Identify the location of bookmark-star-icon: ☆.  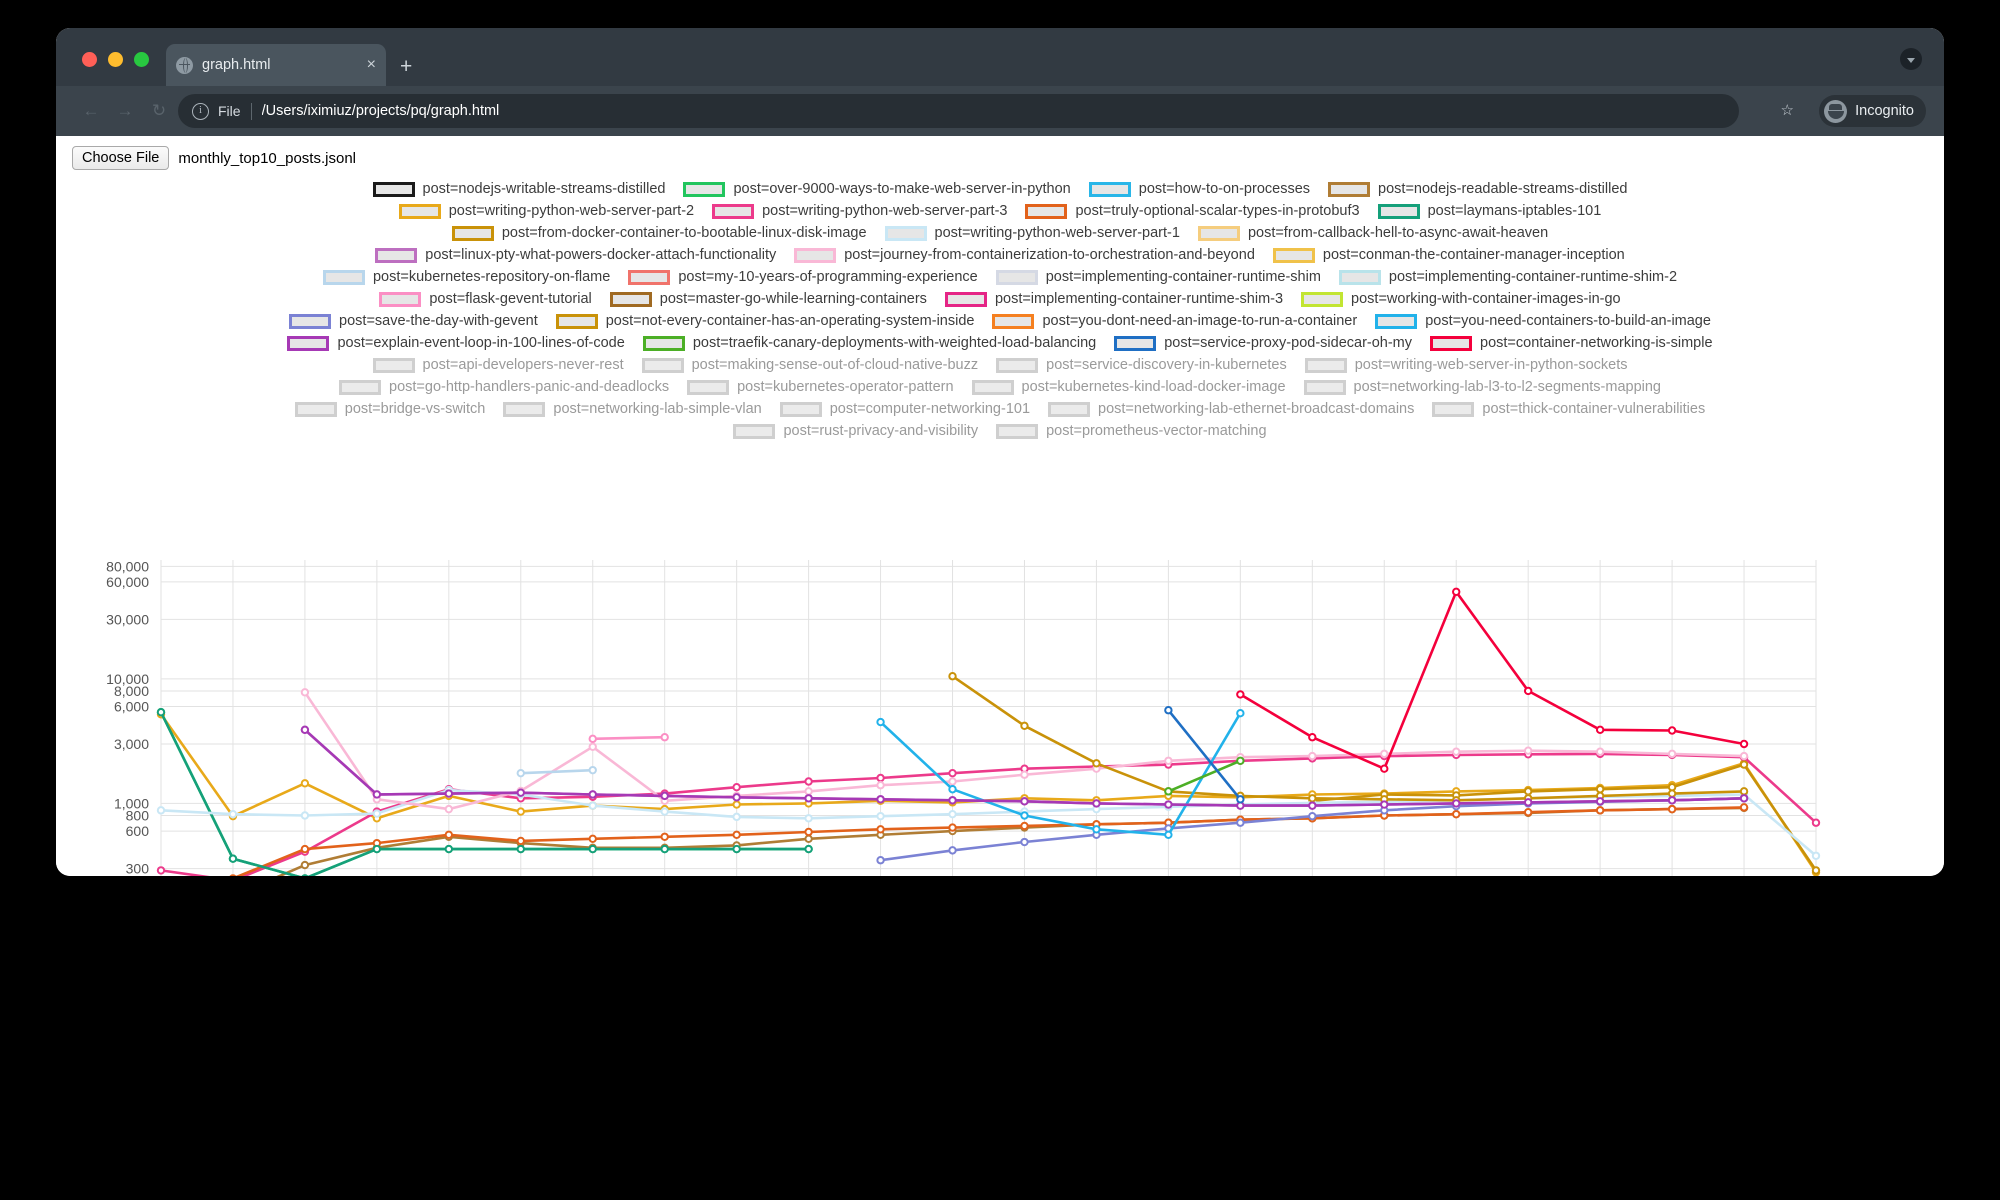
(1787, 110).